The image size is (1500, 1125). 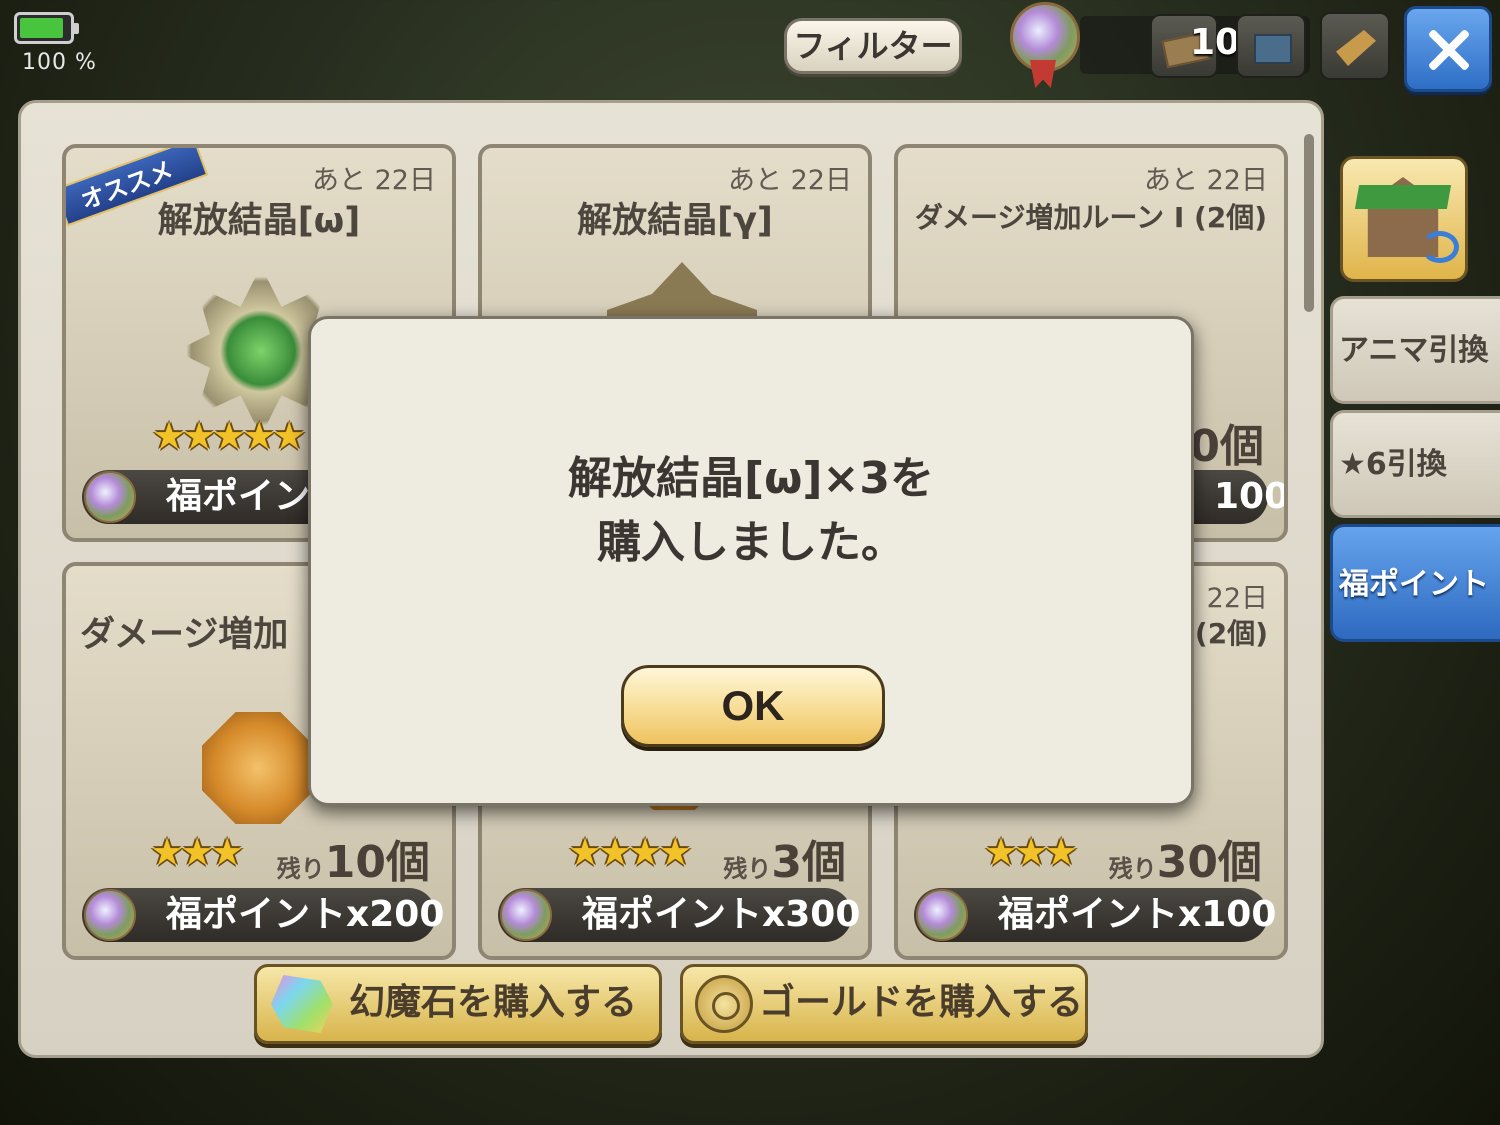 I want to click on price-label: 福ポイントx200, so click(x=305, y=914).